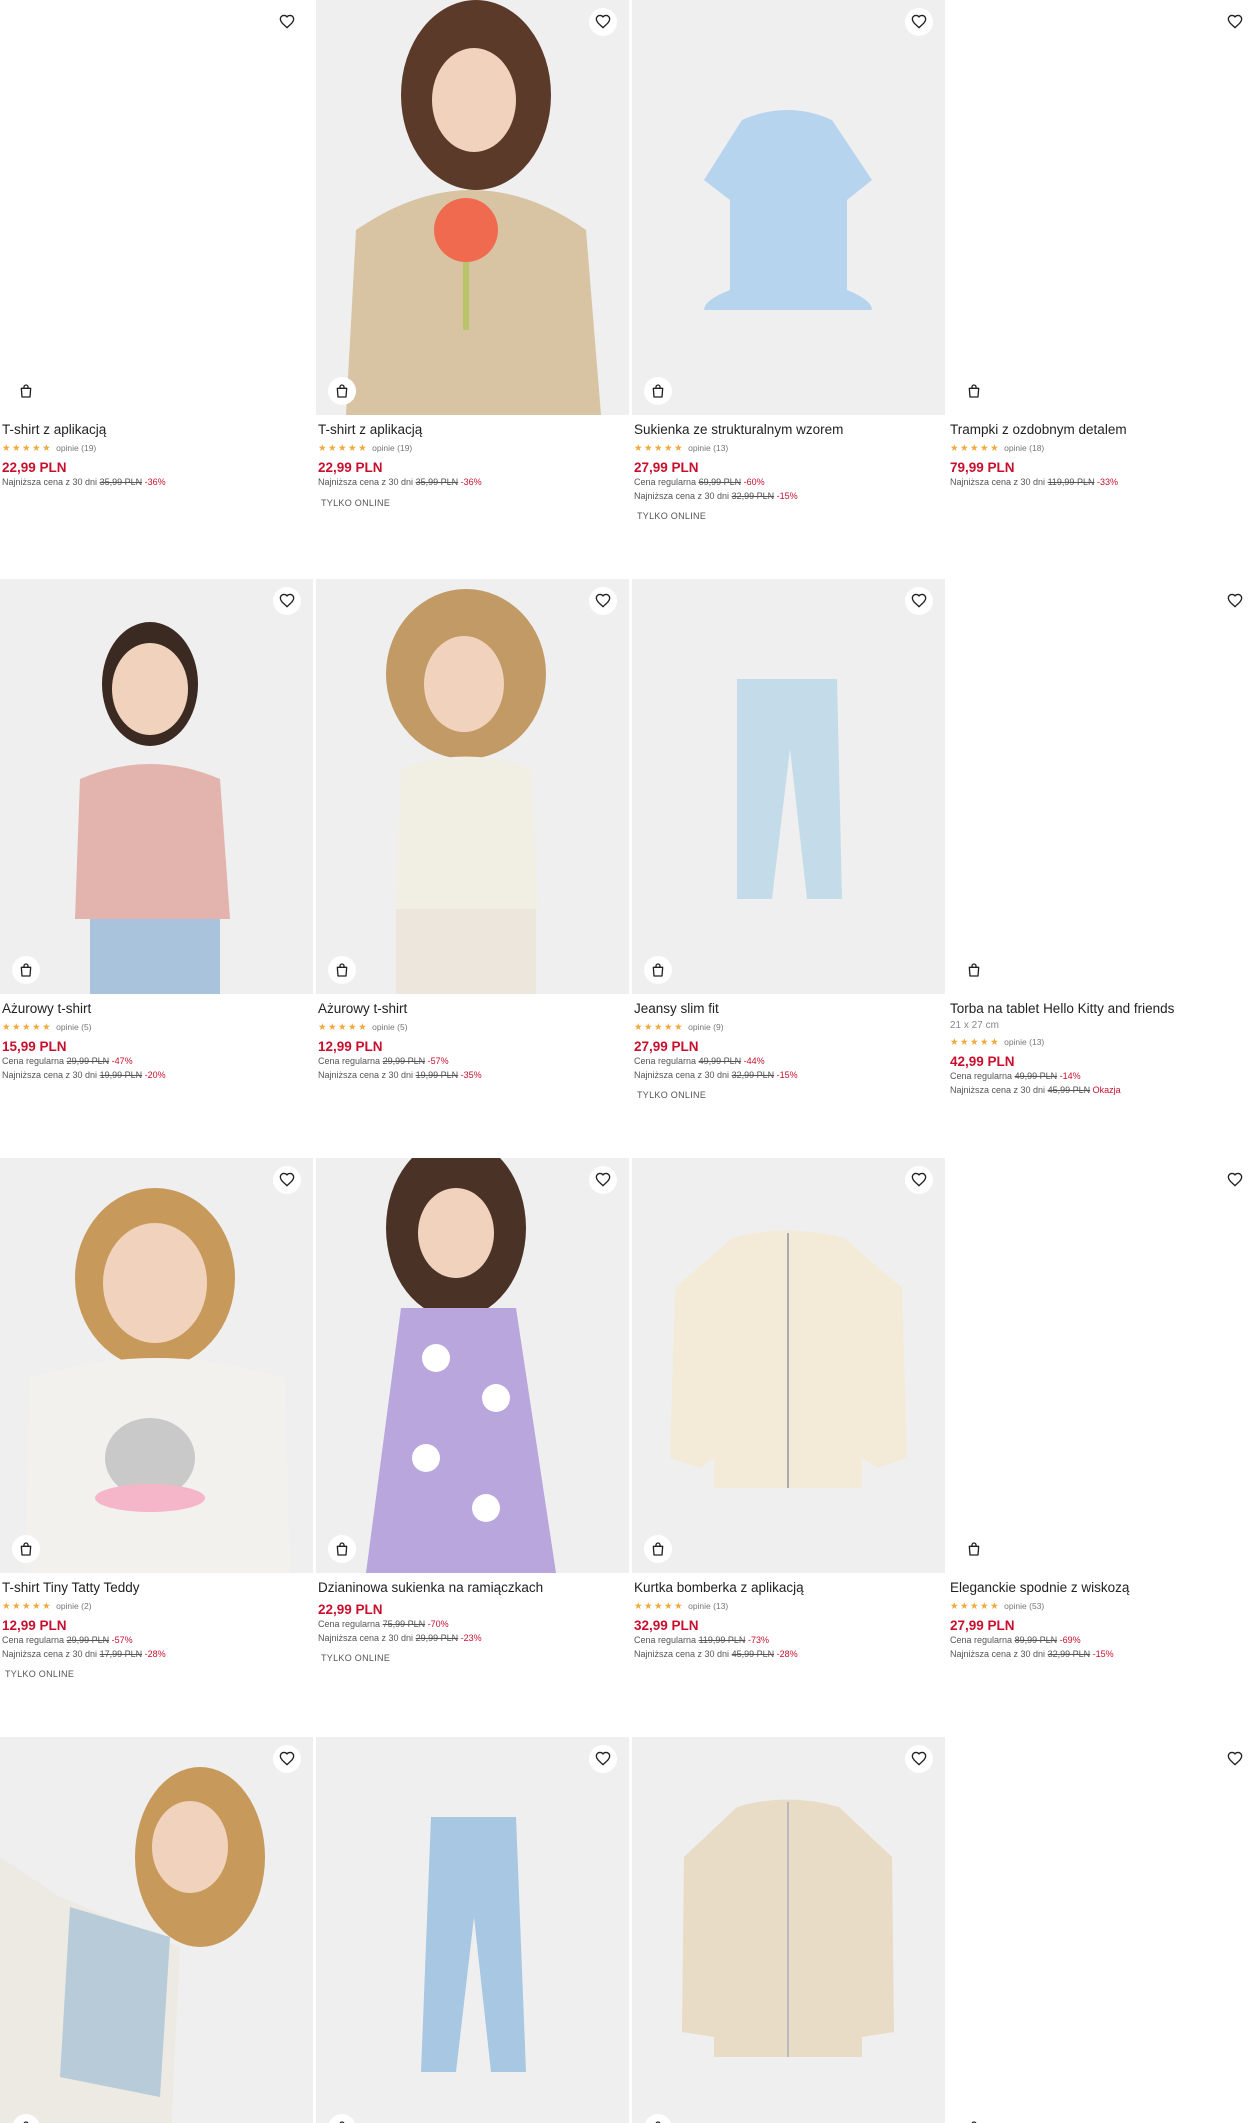 The image size is (1250, 2123). What do you see at coordinates (788, 1009) in the screenshot?
I see `product-title: Jeansy slim fit` at bounding box center [788, 1009].